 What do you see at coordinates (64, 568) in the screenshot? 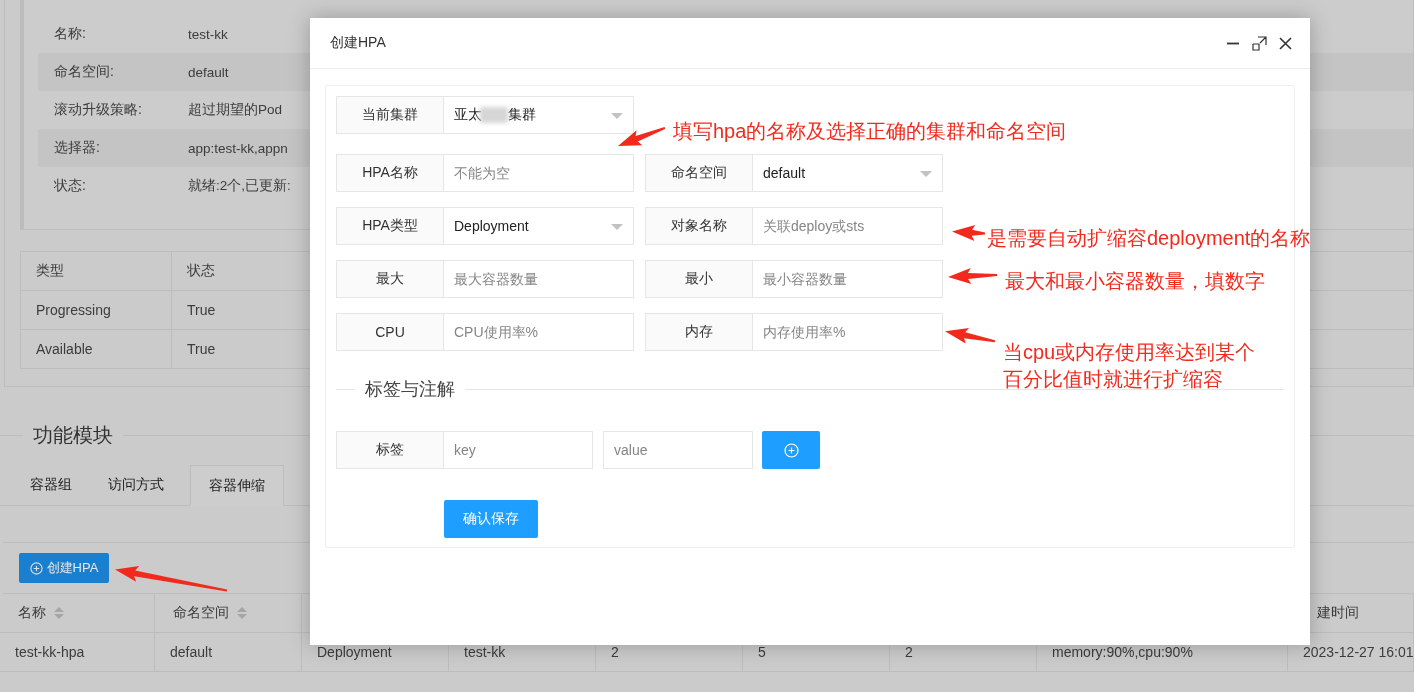
I see `create-hpa-button: 创建HPA` at bounding box center [64, 568].